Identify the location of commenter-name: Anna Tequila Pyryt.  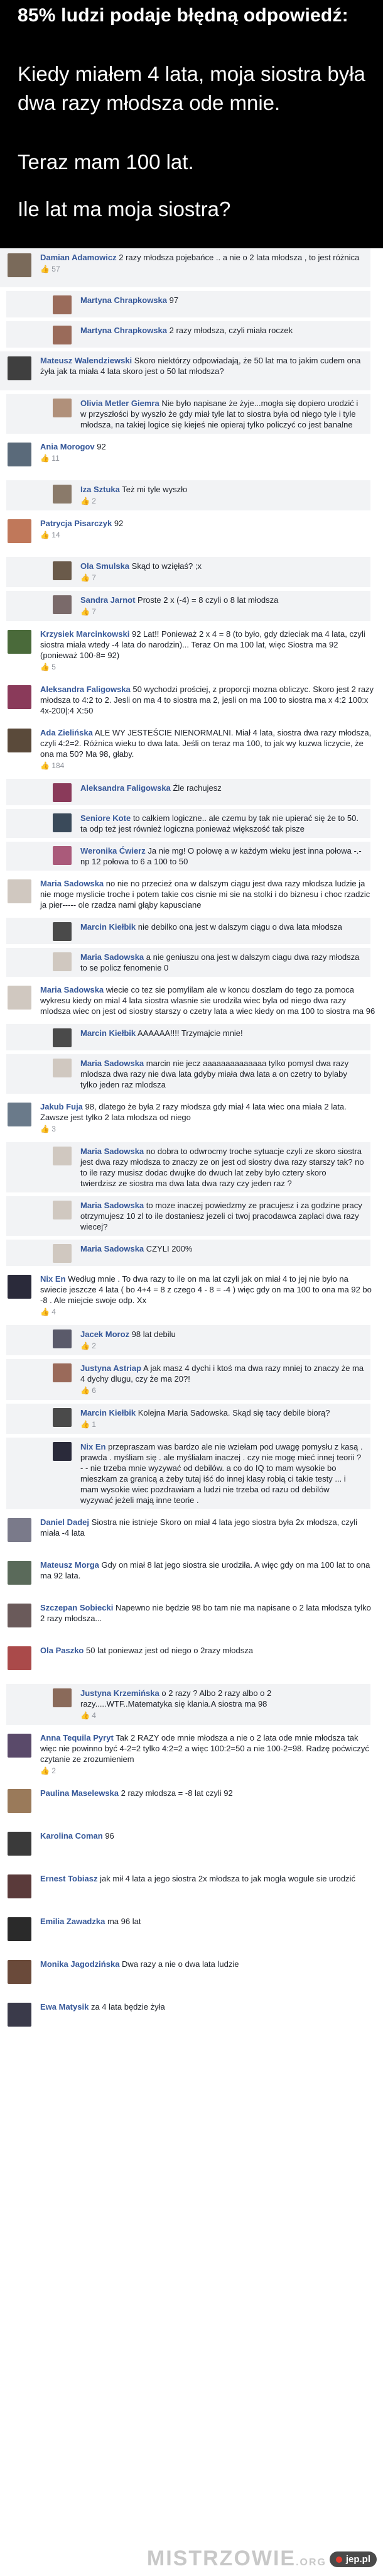
(77, 1737).